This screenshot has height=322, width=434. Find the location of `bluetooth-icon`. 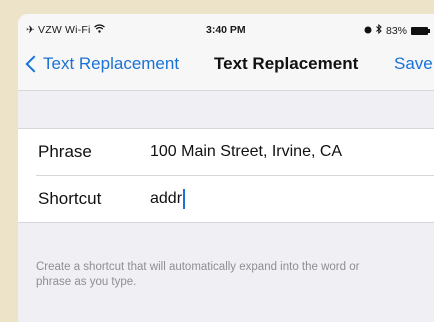

bluetooth-icon is located at coordinates (379, 30).